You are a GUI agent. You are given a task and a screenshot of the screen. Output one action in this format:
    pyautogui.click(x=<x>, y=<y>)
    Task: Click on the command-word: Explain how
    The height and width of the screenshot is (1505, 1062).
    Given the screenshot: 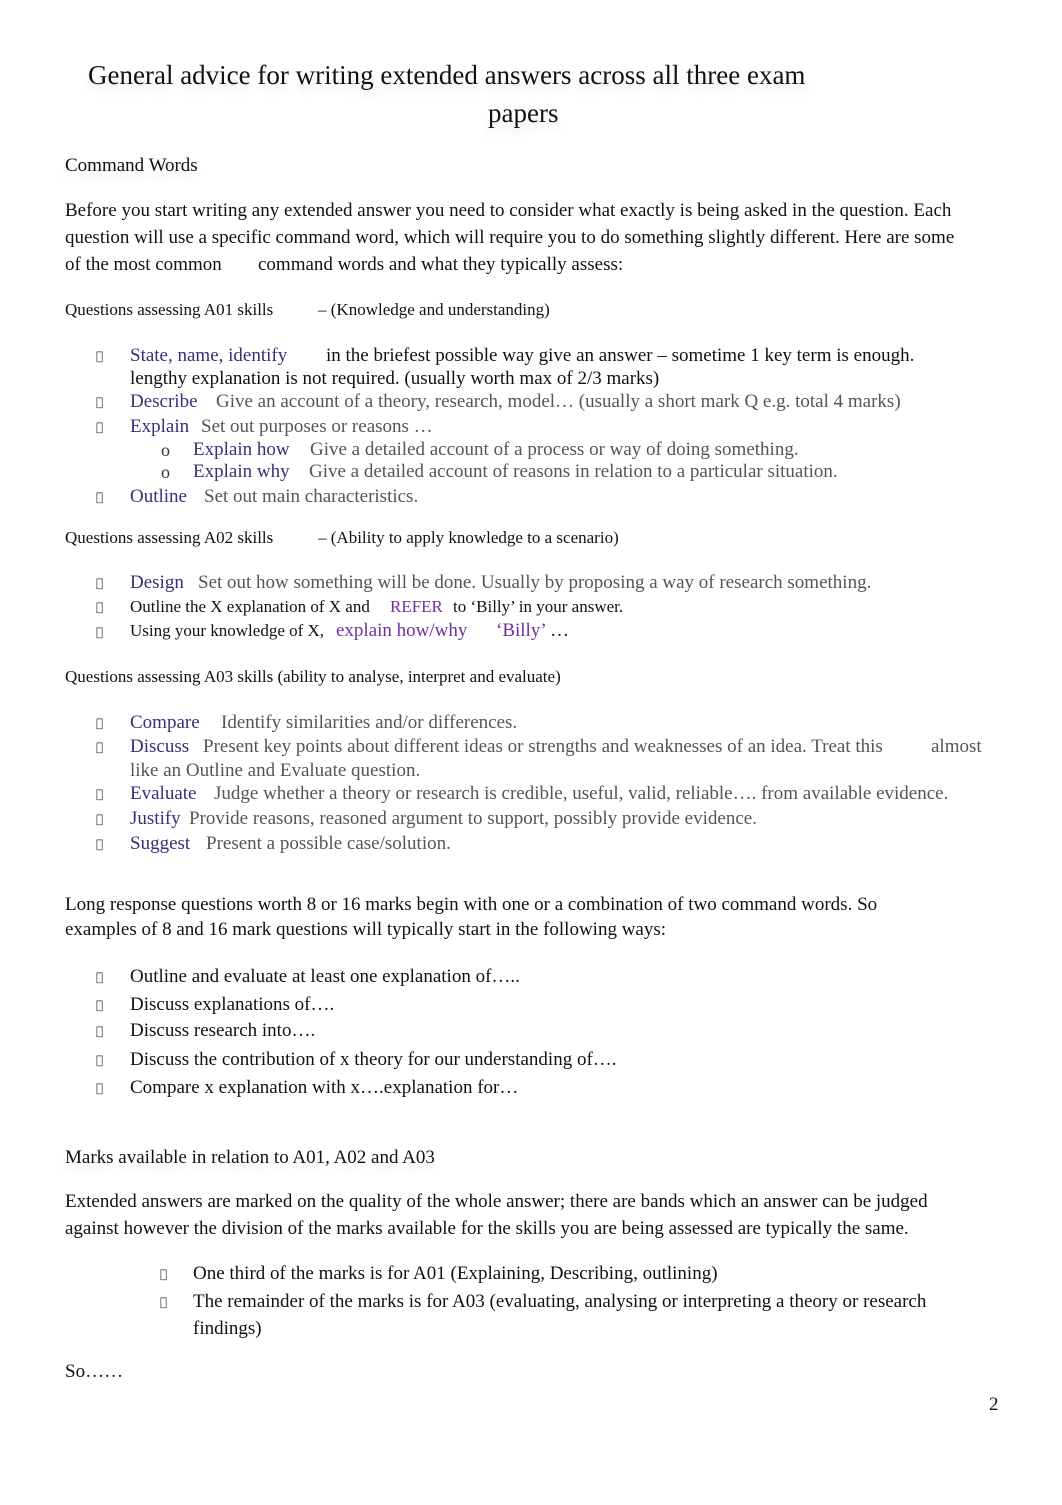 What is the action you would take?
    pyautogui.click(x=241, y=449)
    